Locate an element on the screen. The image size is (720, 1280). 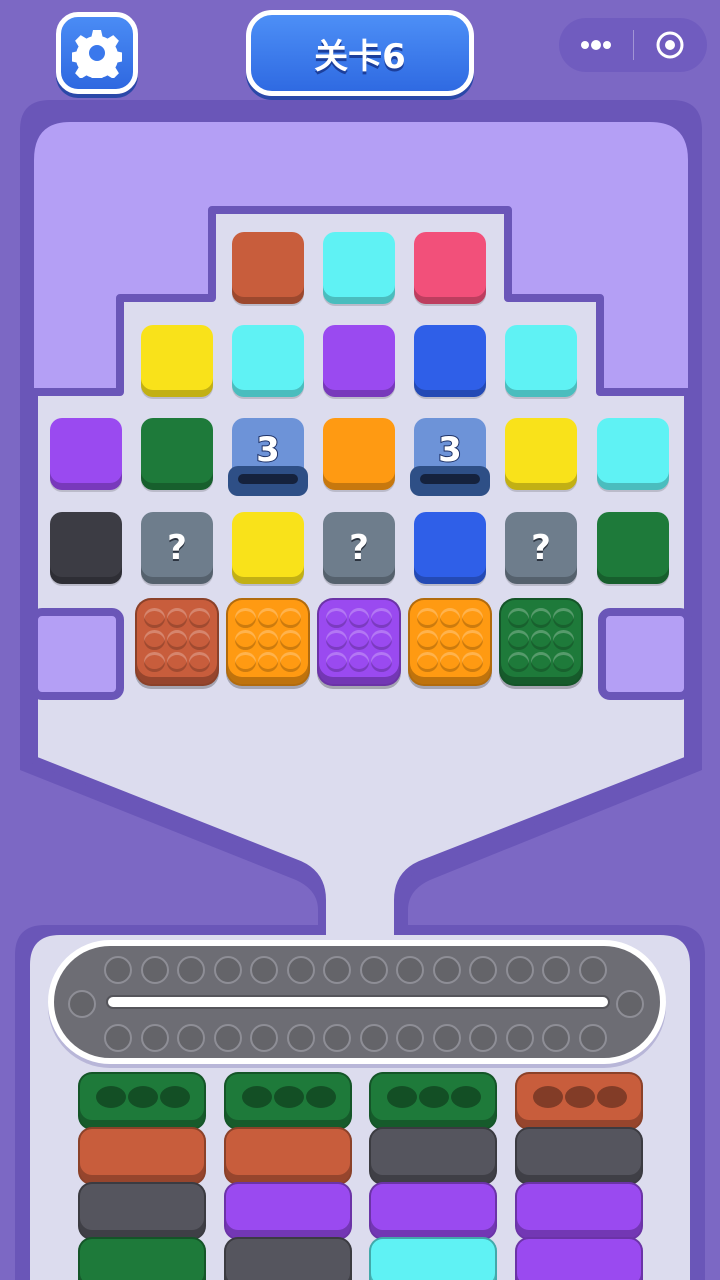
settings-button is located at coordinates (97, 53).